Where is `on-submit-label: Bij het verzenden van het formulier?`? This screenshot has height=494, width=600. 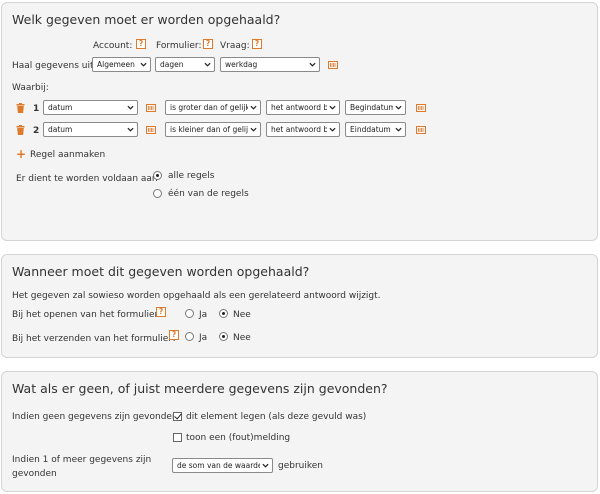 on-submit-label: Bij het verzenden van het formulier? is located at coordinates (94, 339).